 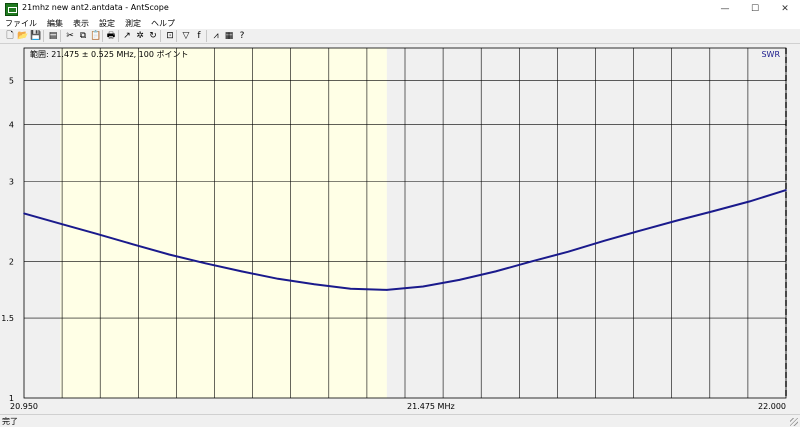 I want to click on frequency-icon: f, so click(x=199, y=36).